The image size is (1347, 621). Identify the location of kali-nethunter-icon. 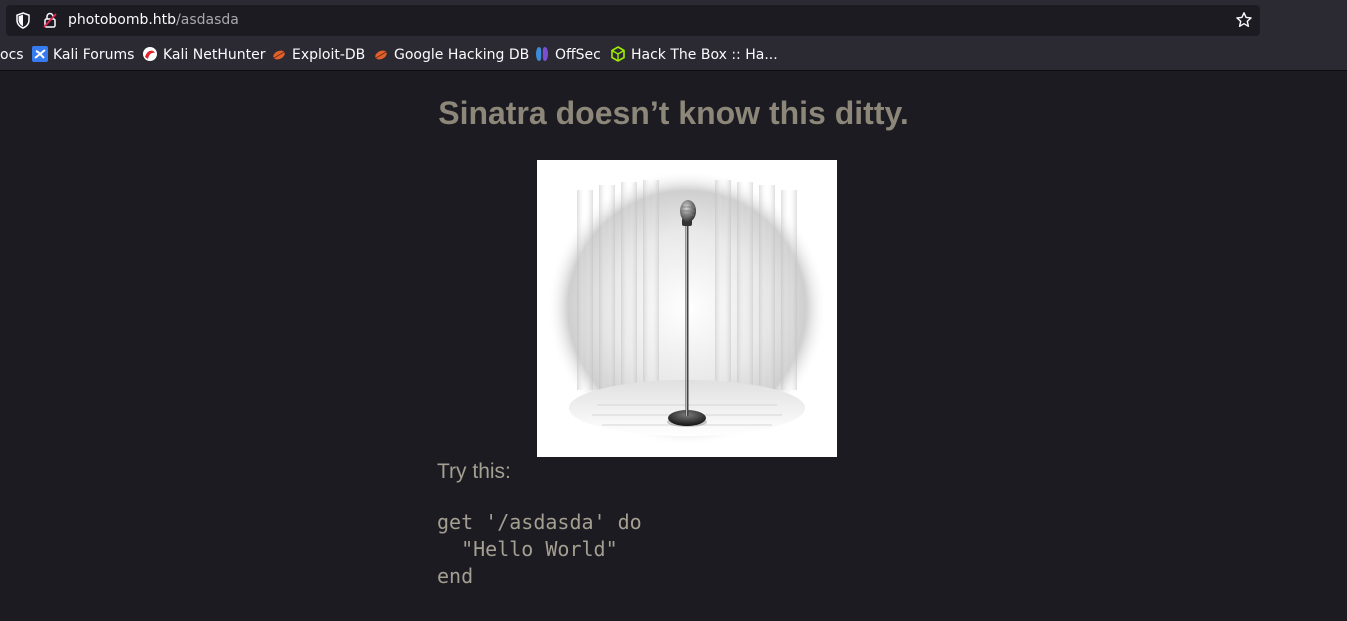
(150, 54).